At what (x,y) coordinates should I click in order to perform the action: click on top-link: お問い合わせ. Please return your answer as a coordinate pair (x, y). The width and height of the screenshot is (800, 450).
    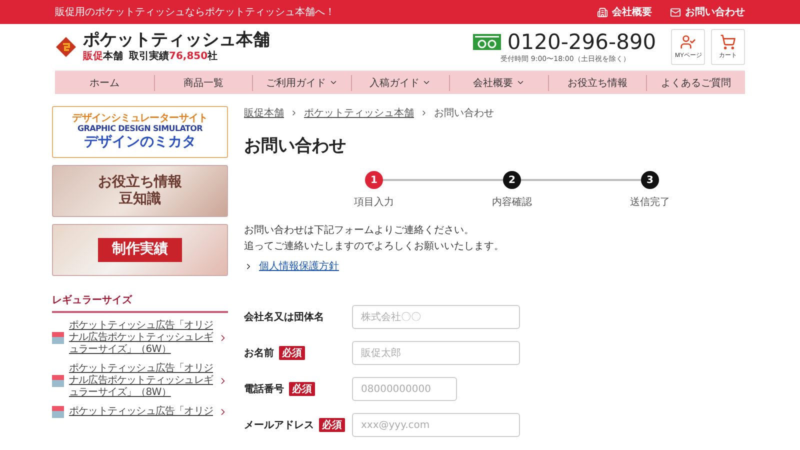
    Looking at the image, I should click on (707, 12).